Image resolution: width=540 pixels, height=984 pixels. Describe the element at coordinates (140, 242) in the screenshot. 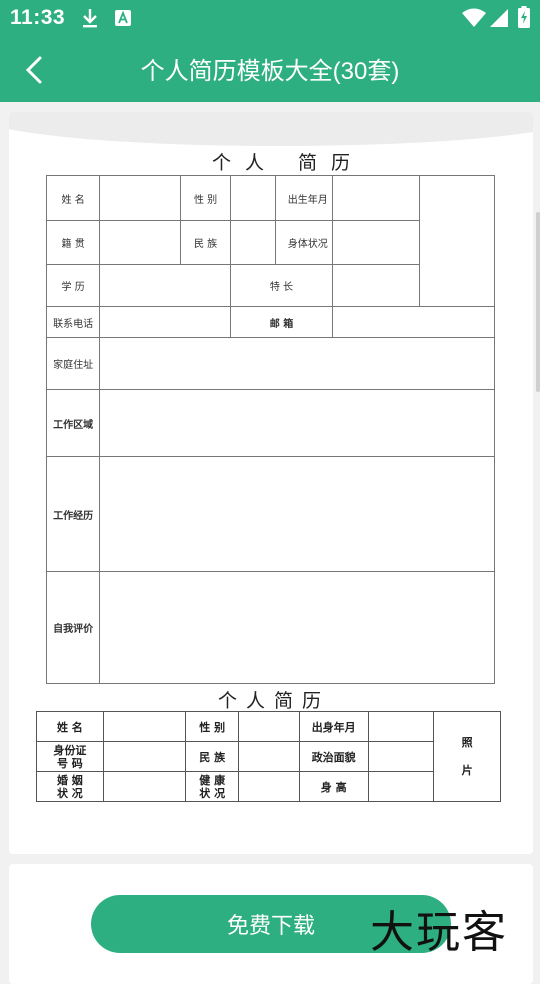

I see `native-value` at that location.